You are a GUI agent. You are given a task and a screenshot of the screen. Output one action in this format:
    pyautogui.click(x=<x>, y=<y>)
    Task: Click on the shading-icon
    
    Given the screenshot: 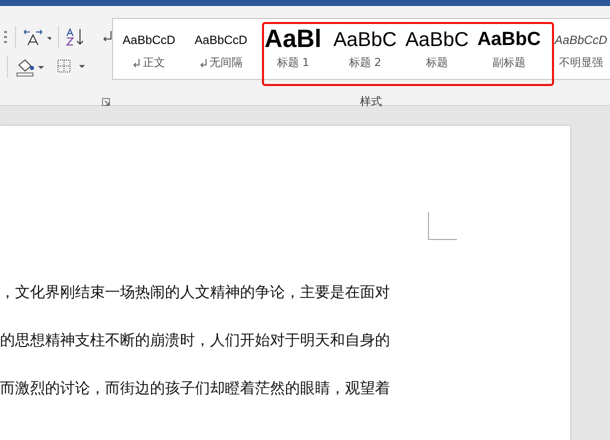 What is the action you would take?
    pyautogui.click(x=30, y=67)
    